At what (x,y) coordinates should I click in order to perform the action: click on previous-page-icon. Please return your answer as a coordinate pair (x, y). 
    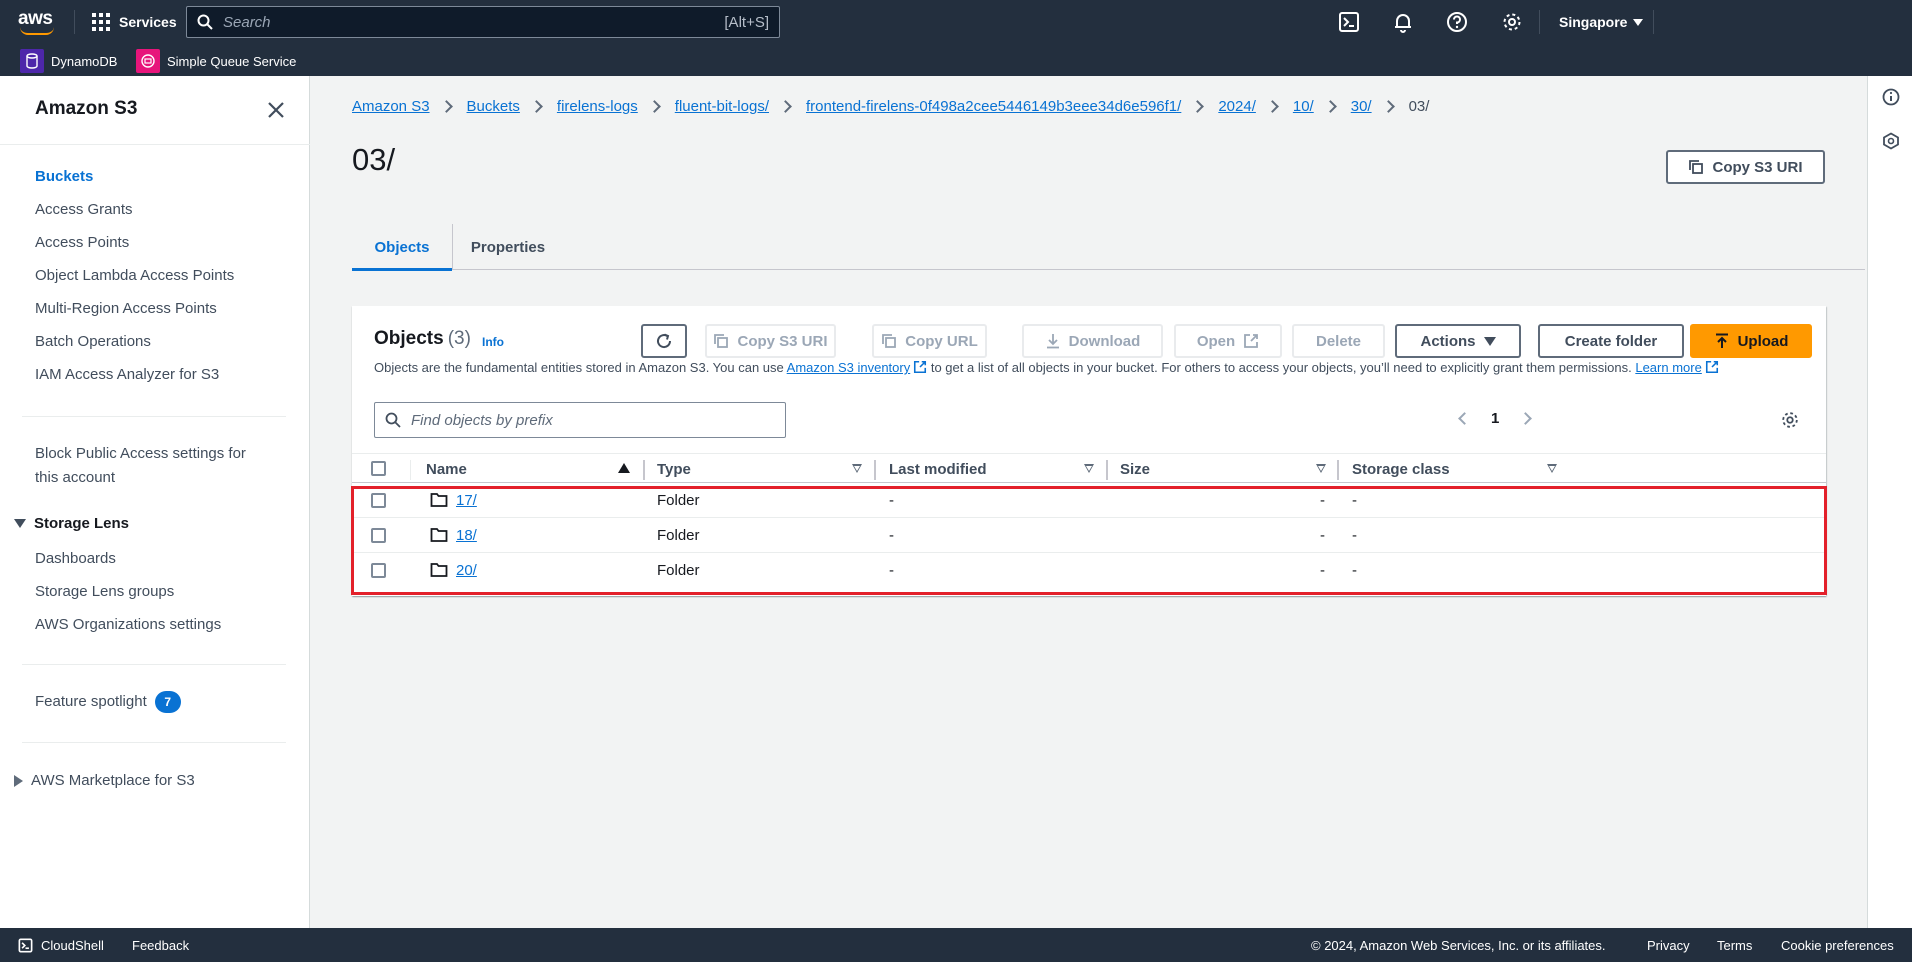
    Looking at the image, I should click on (1464, 418).